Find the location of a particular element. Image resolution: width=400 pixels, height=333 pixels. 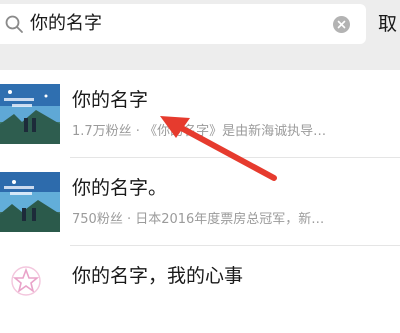

result-title: 你的名字 is located at coordinates (110, 100).